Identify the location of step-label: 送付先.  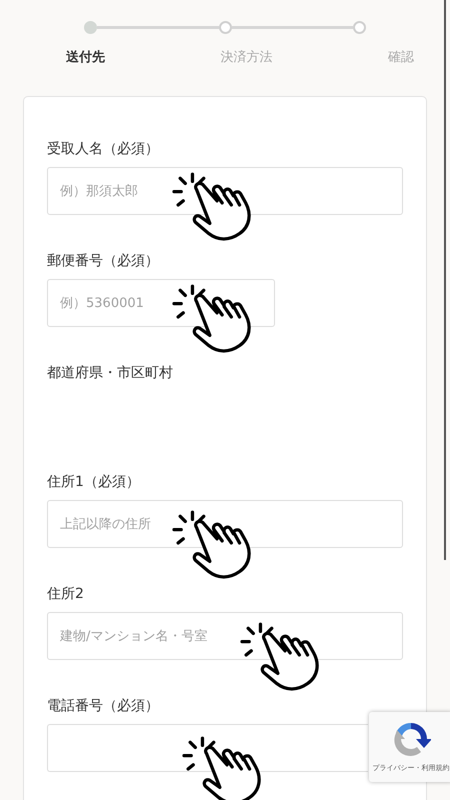
(85, 57).